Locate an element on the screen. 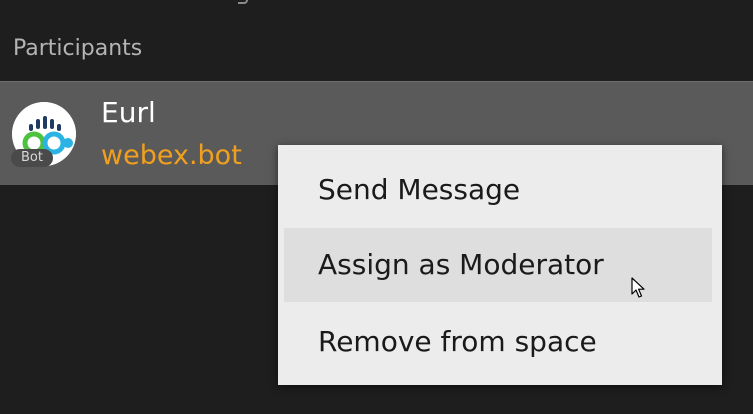 This screenshot has height=414, width=753. cropped-text-fragment is located at coordinates (243, 2).